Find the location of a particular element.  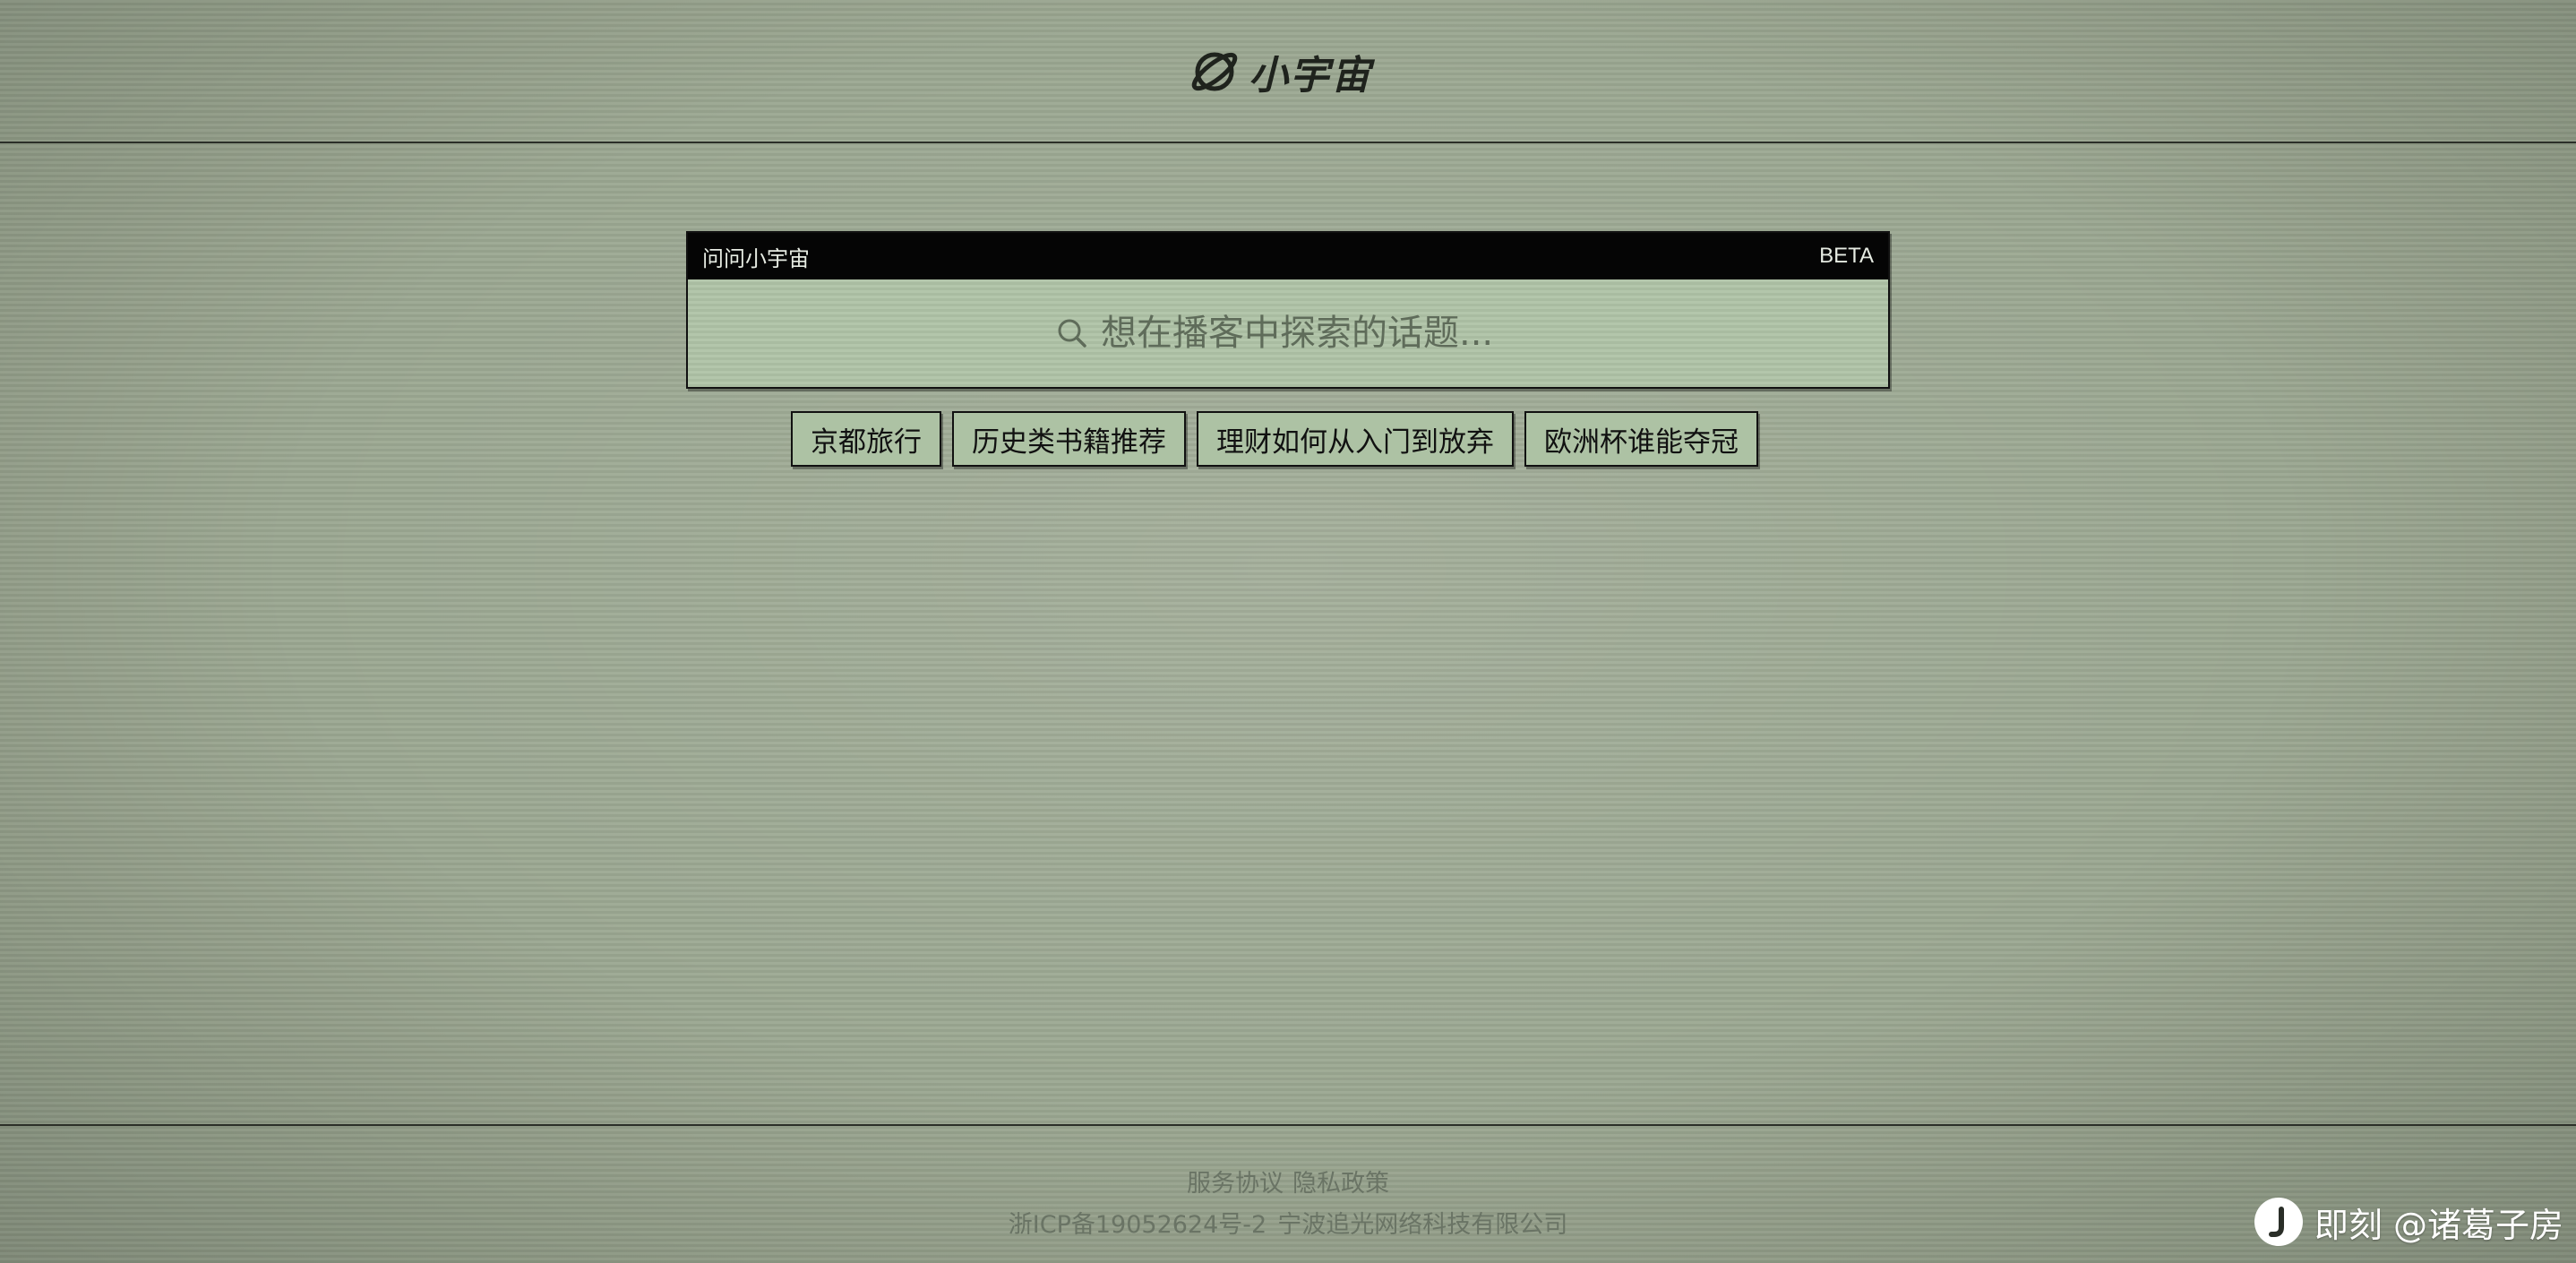

suggestion-chip-euro-cup: 欧洲杯谁能夺冠 is located at coordinates (1641, 439).